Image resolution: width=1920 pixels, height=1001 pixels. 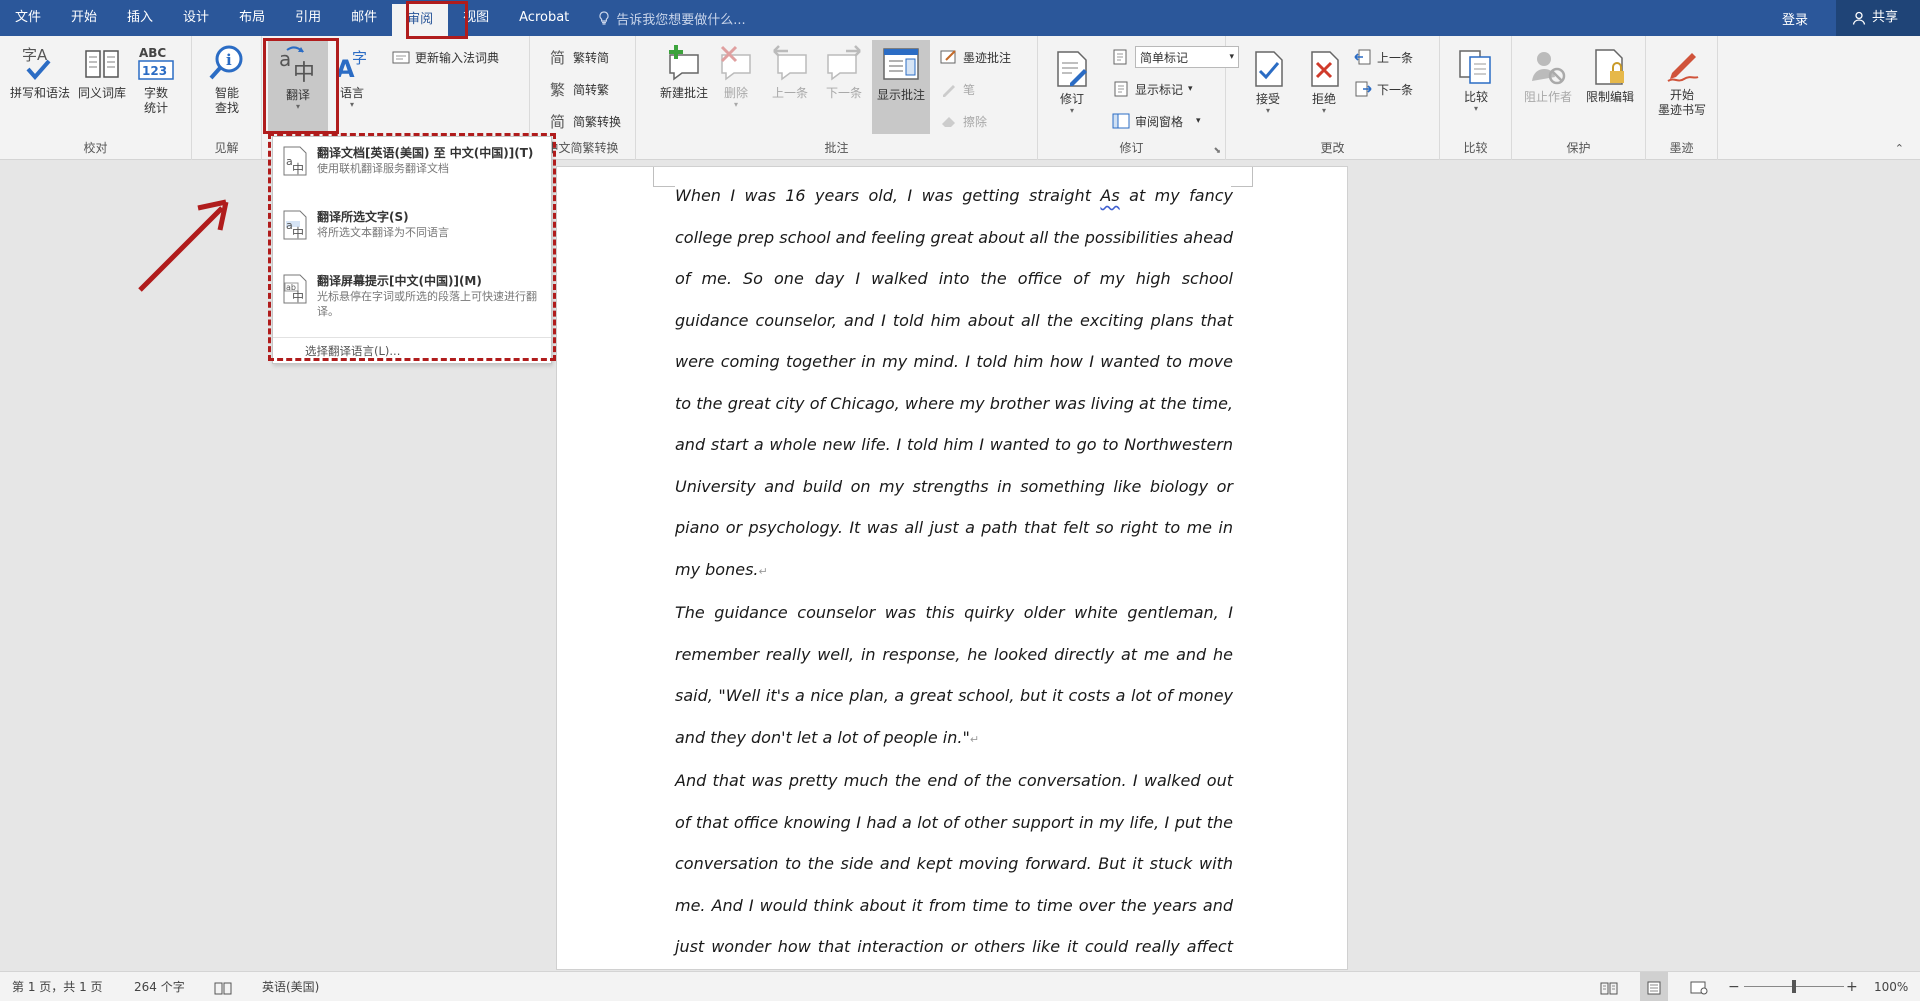 I want to click on accept-icon, so click(x=1269, y=69).